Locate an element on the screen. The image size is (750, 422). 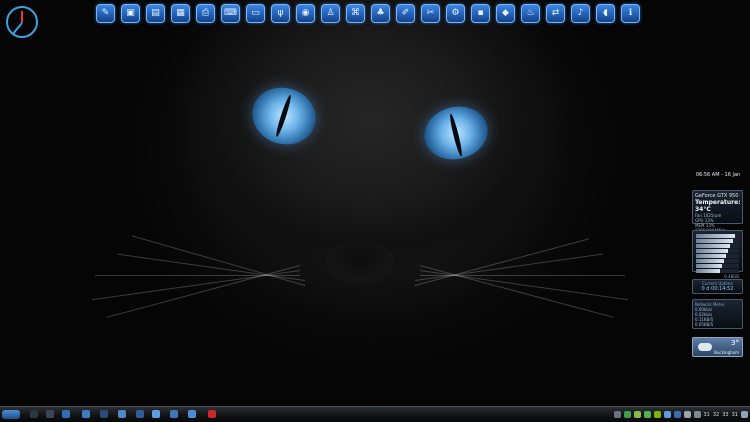
printer-icon: ⎙ is located at coordinates (205, 13).